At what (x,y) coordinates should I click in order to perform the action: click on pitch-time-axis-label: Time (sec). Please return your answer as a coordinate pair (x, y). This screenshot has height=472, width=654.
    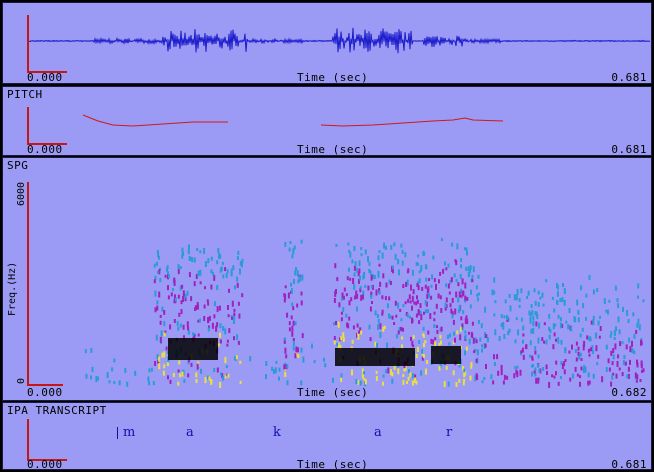
    Looking at the image, I should click on (333, 149).